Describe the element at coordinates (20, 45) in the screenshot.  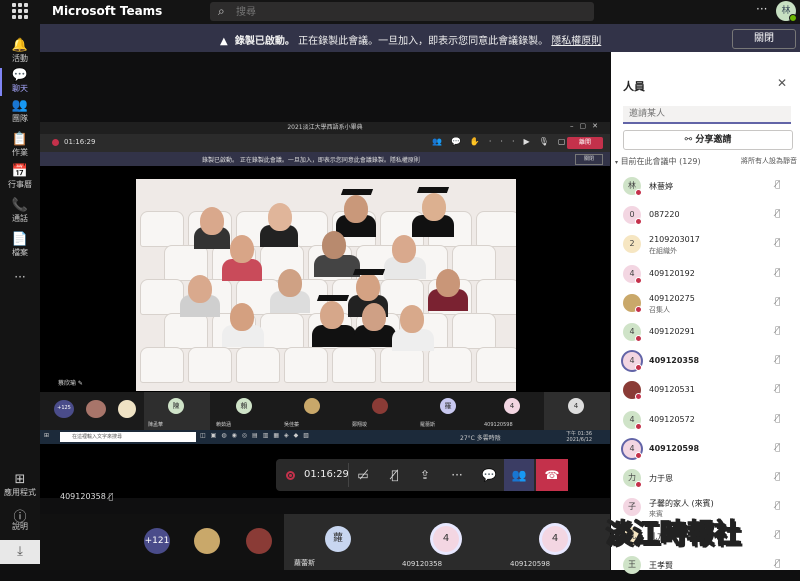
I see `bell-icon: 🔔` at that location.